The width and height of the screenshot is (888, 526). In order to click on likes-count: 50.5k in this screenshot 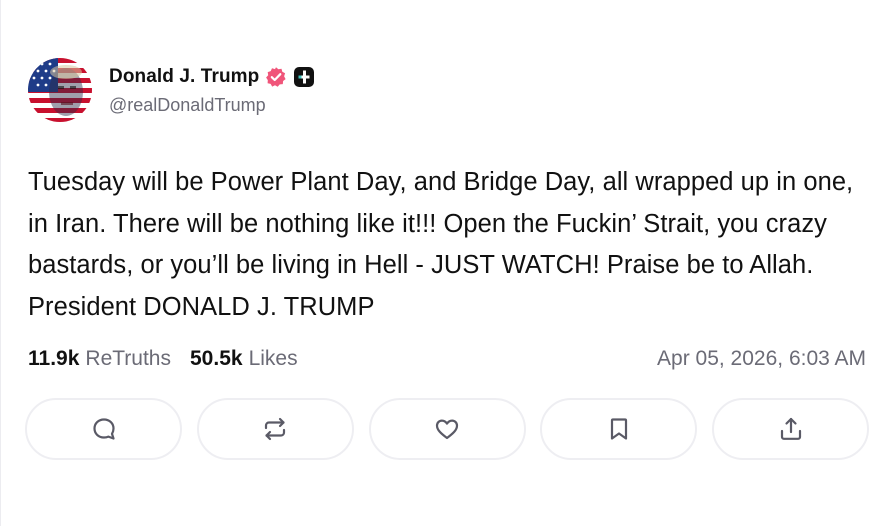, I will do `click(216, 359)`.